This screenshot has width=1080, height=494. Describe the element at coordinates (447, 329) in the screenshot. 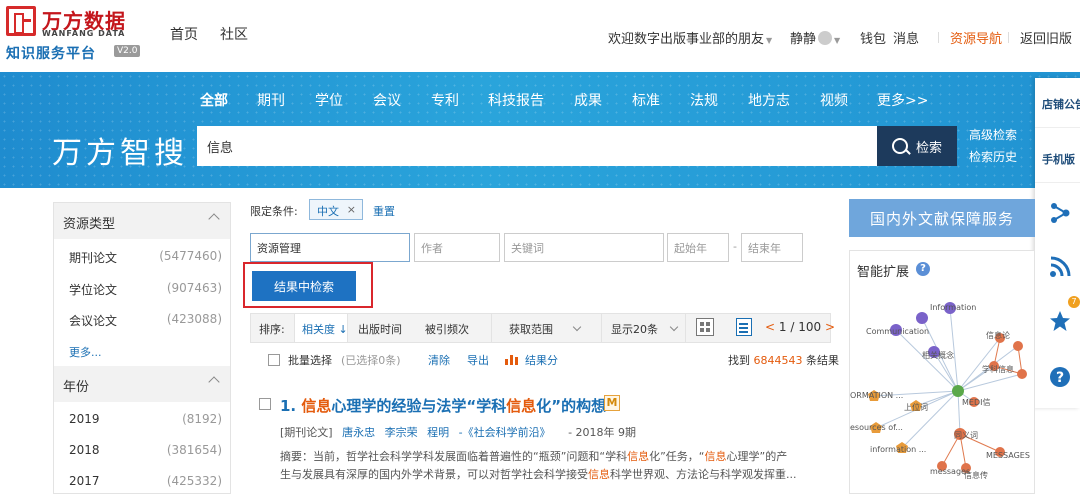

I see `sort-citations: 被引频次` at that location.